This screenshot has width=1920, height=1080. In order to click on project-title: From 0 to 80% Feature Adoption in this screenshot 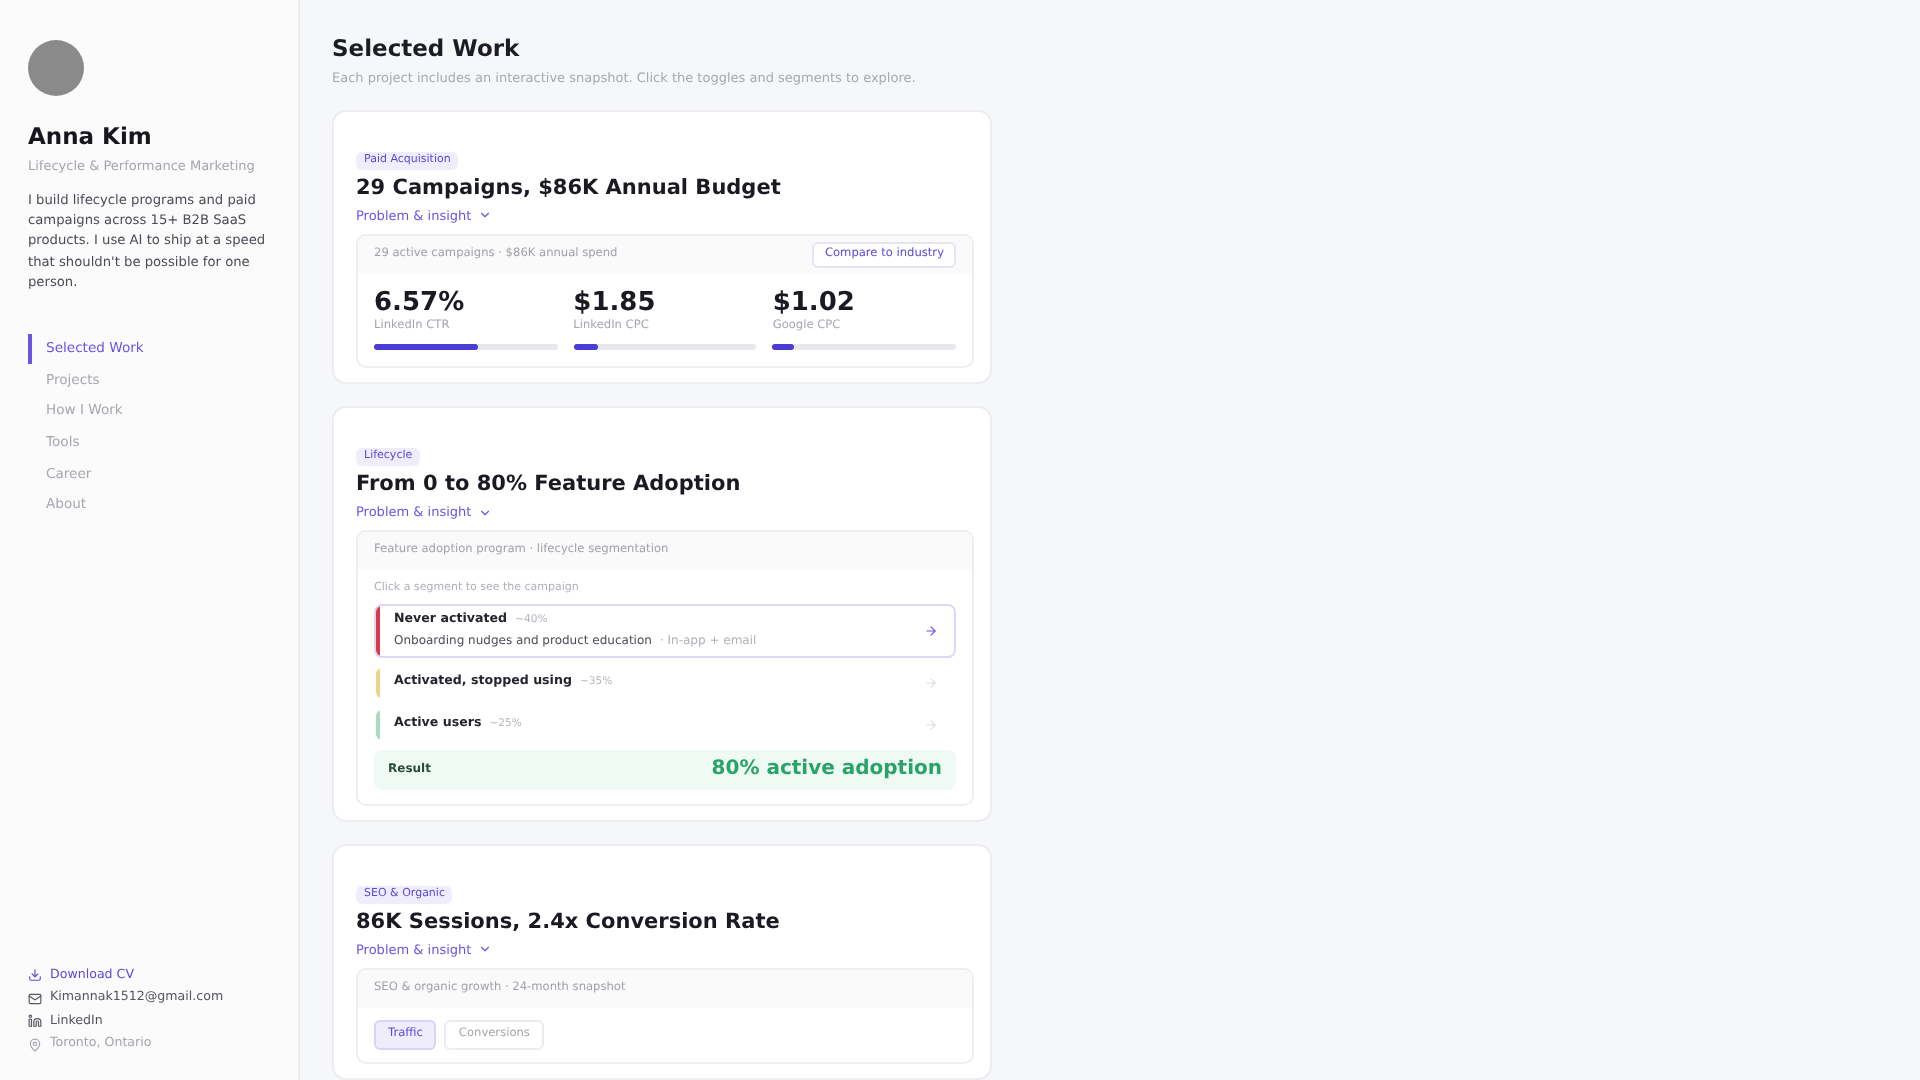, I will do `click(549, 485)`.